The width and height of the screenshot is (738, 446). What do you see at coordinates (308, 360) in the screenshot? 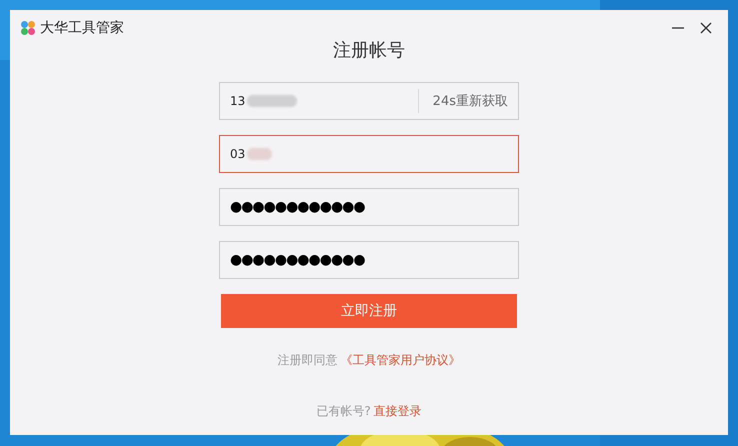
I see `agreement-text: 注册即同意` at bounding box center [308, 360].